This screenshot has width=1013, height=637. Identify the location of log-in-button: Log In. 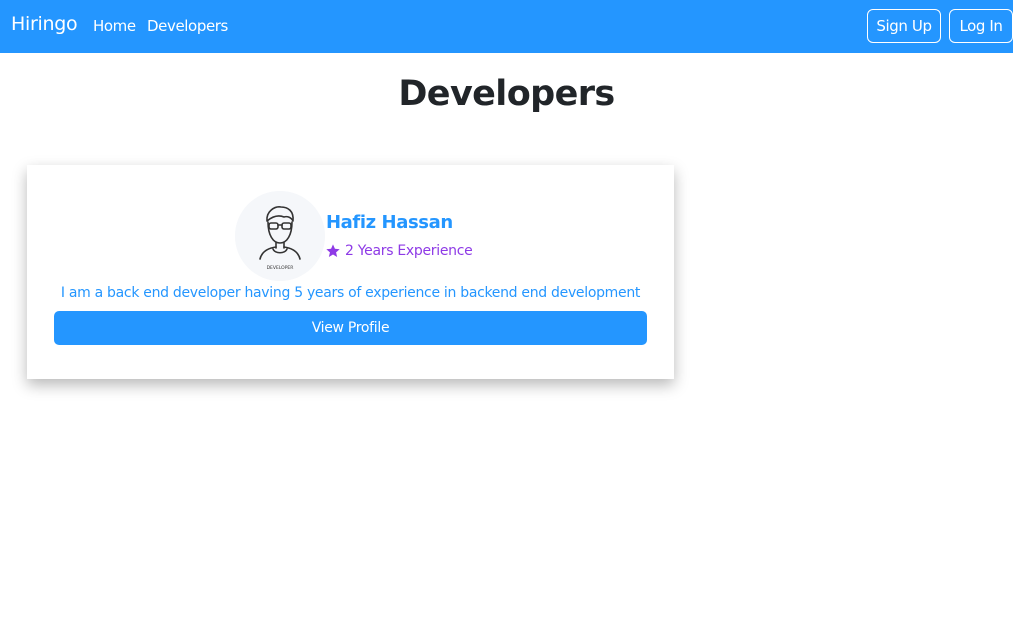
(981, 26).